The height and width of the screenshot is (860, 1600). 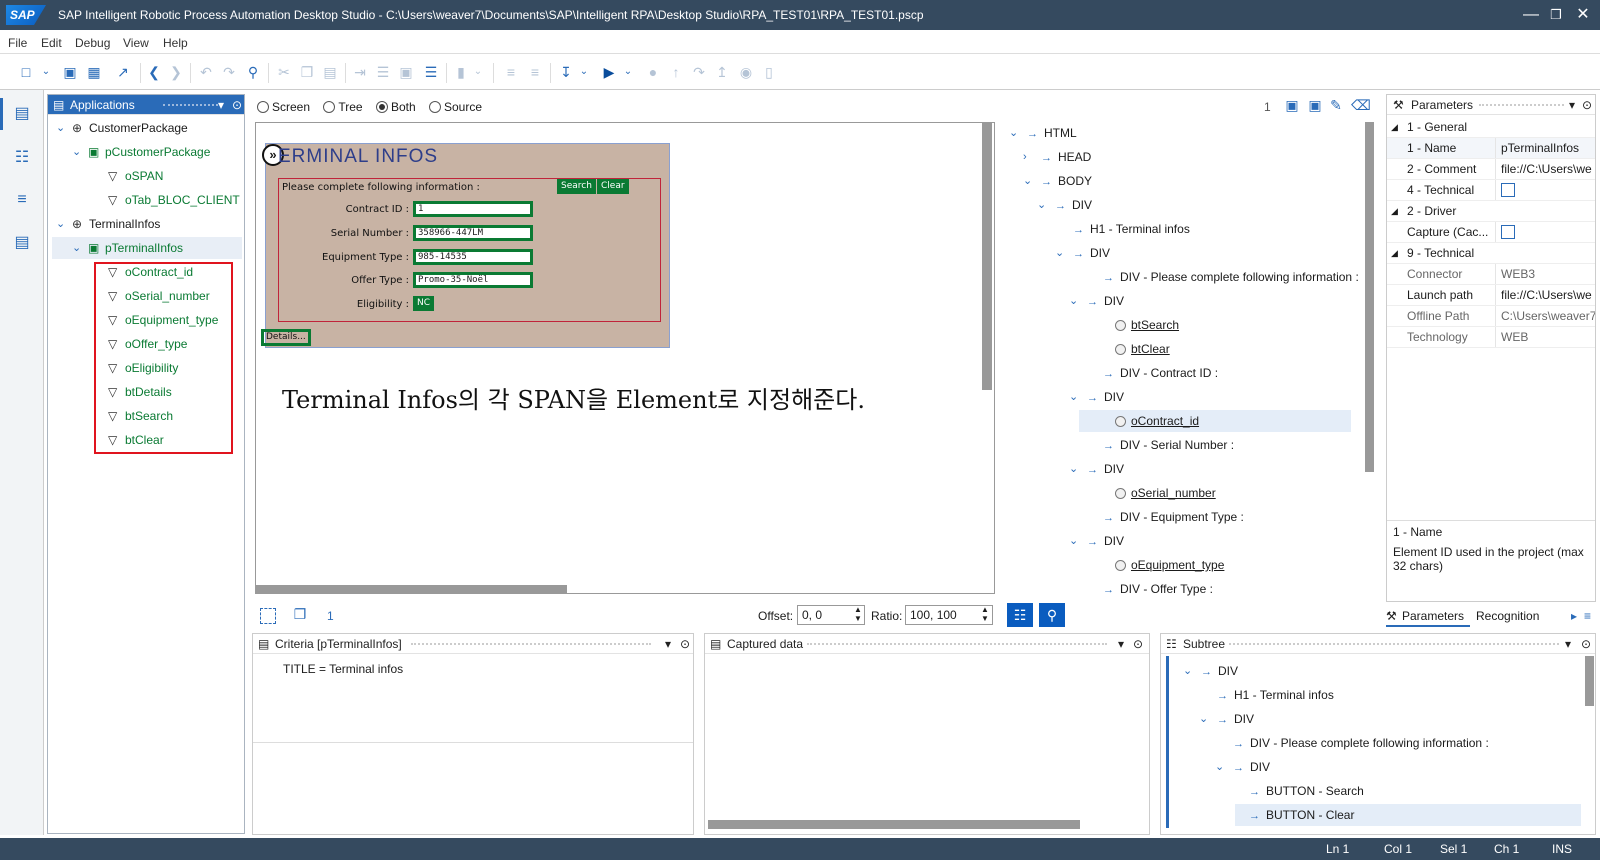 I want to click on subtree-item: → BUTTON - Search, so click(x=1371, y=791).